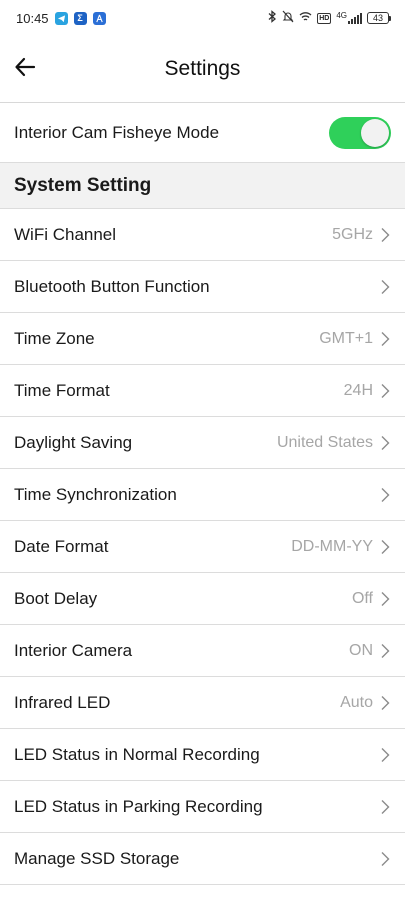 The height and width of the screenshot is (900, 405). Describe the element at coordinates (97, 858) in the screenshot. I see `setting-label: Manage SSD Storage` at that location.